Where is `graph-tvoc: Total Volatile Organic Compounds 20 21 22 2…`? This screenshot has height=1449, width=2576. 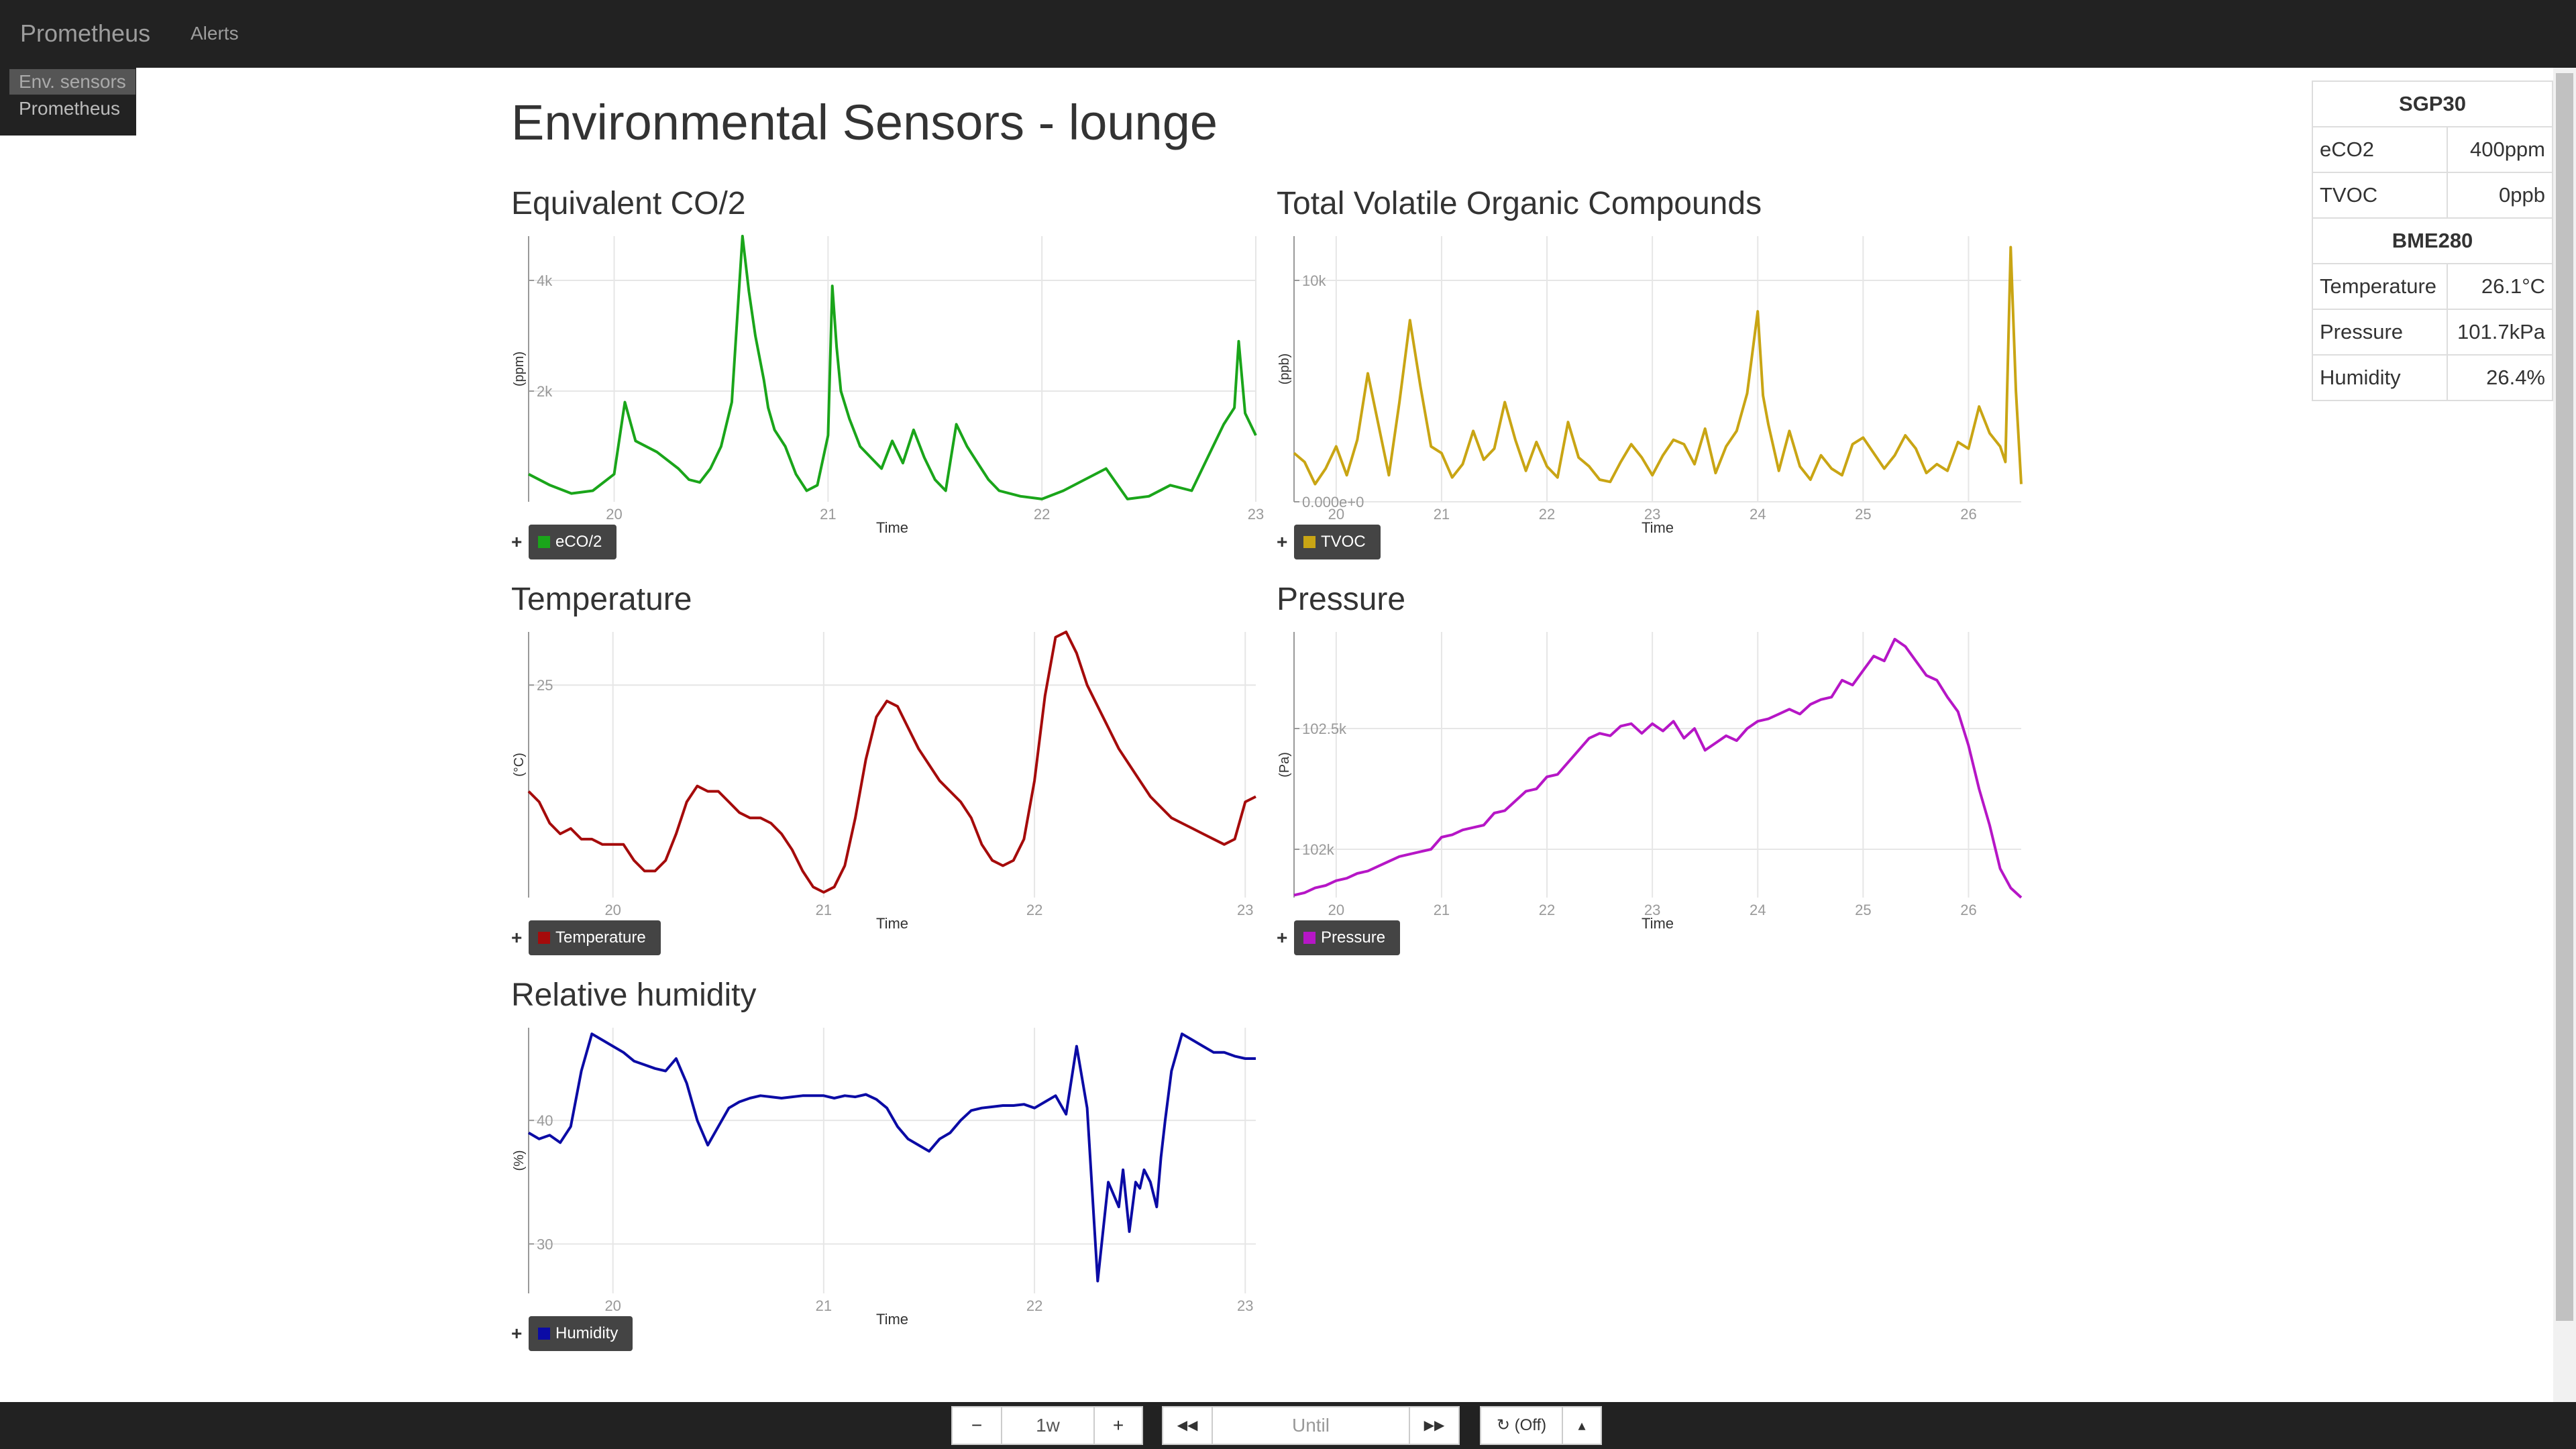 graph-tvoc: Total Volatile Organic Compounds 20 21 22 2… is located at coordinates (1652, 379).